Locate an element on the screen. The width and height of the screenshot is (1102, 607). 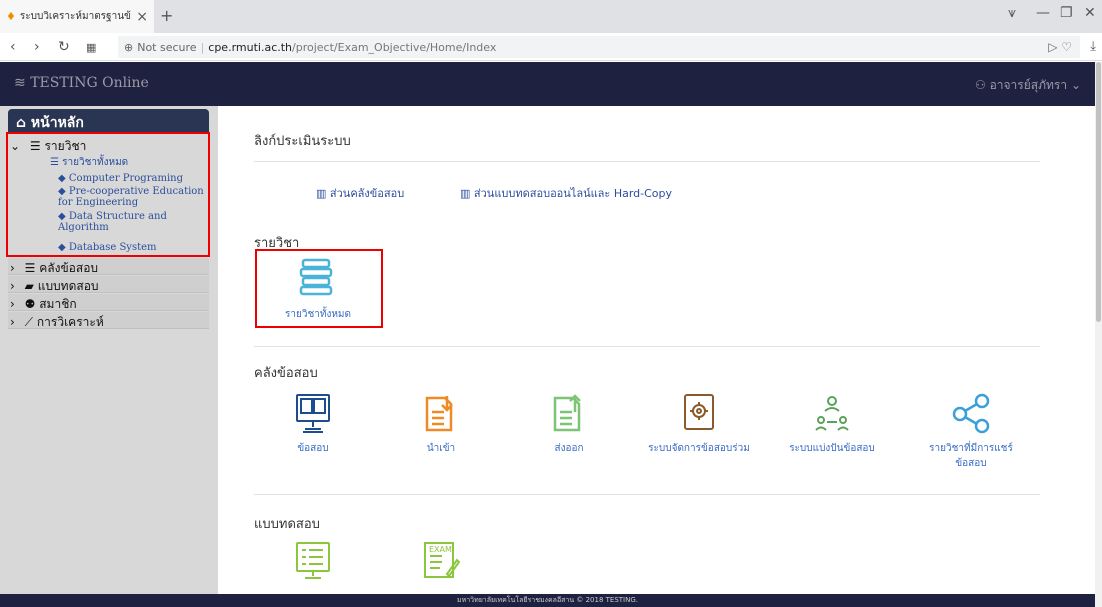
sidebar-item-bank: › ☰ คลังข้อสอบ is located at coordinates (54, 268).